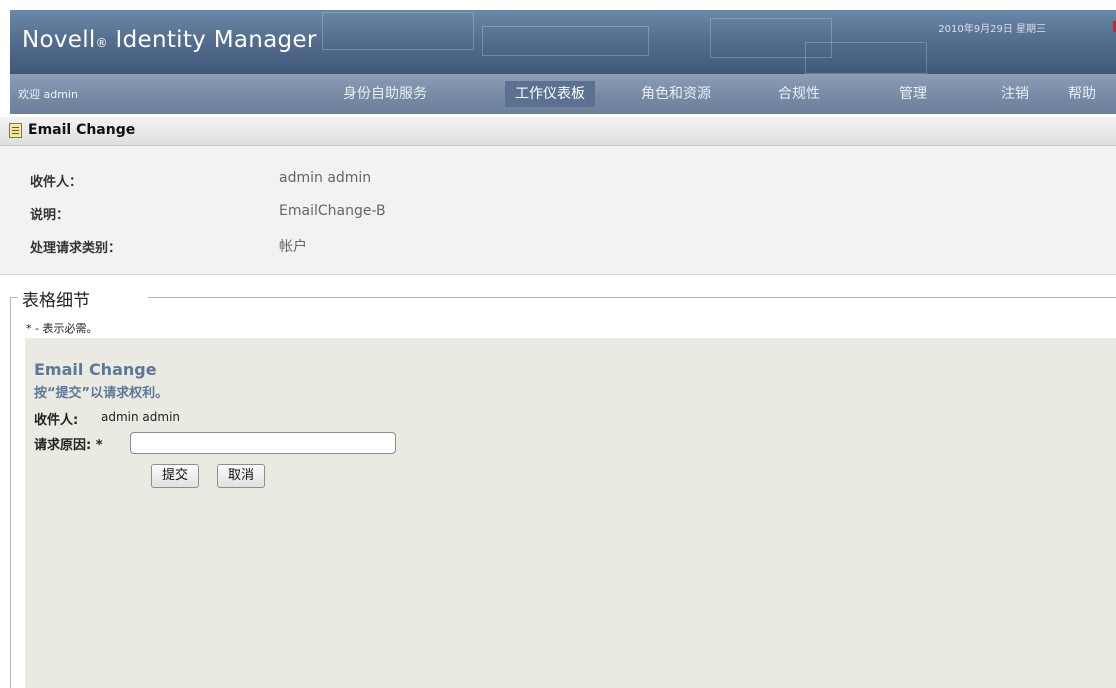  I want to click on tab-work-dashboard: 工作仪表板, so click(550, 94).